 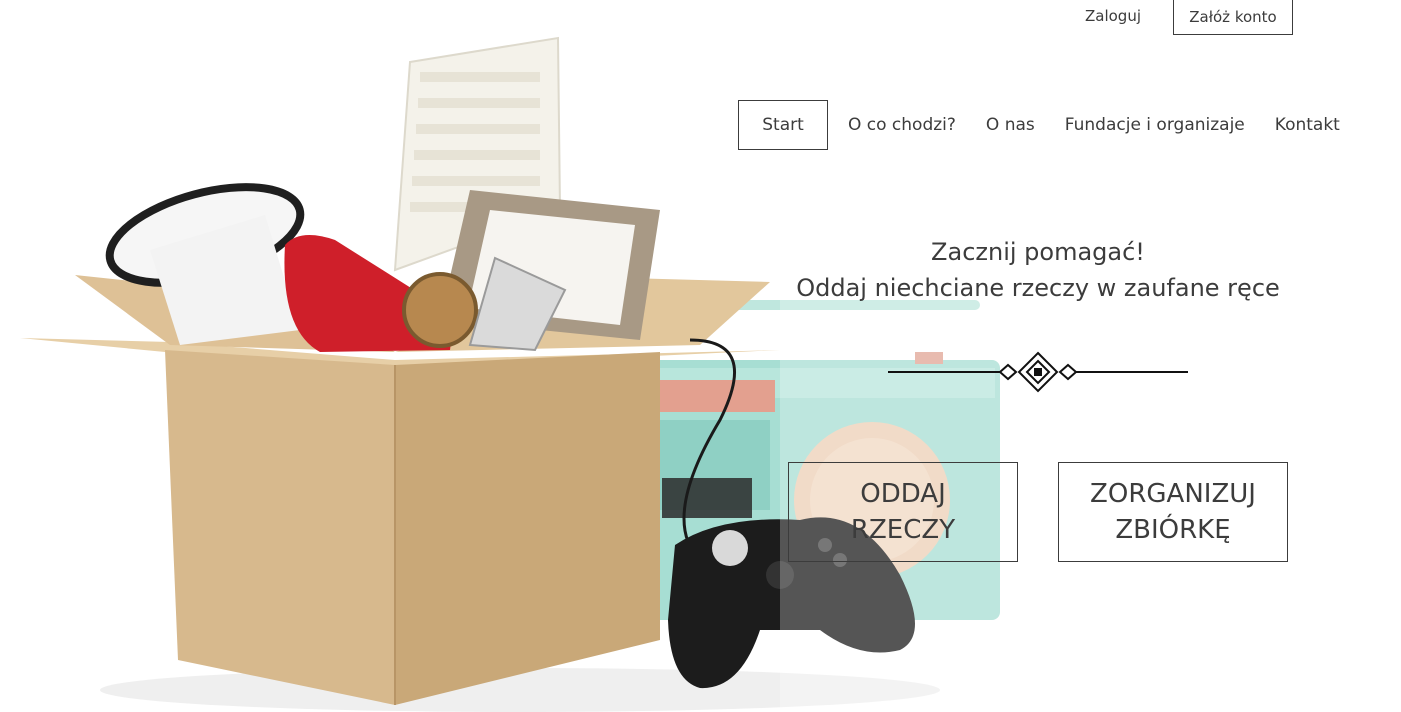 What do you see at coordinates (1113, 16) in the screenshot?
I see `login-link: Zaloguj` at bounding box center [1113, 16].